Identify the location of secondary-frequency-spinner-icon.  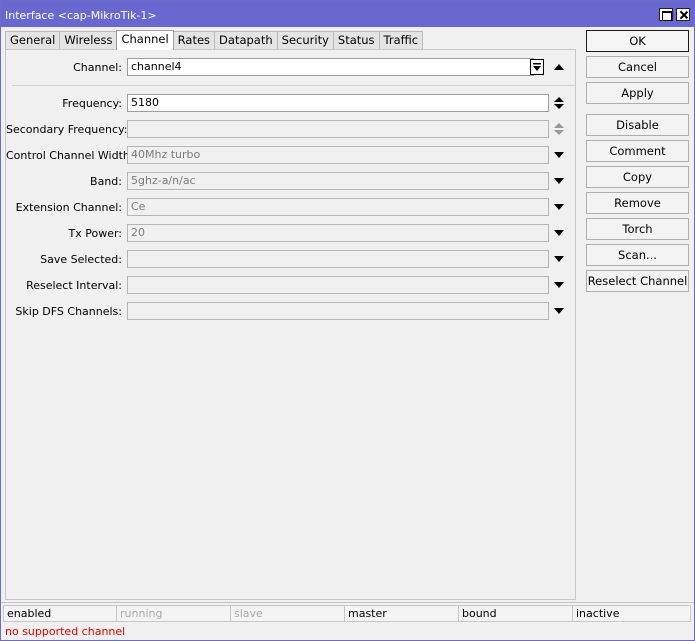
(559, 129).